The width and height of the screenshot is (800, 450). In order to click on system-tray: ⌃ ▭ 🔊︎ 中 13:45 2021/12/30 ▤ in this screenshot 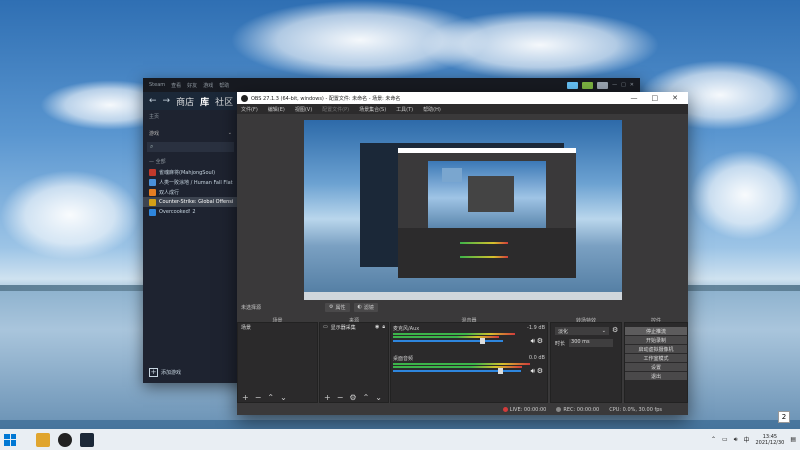, I will do `click(753, 440)`.